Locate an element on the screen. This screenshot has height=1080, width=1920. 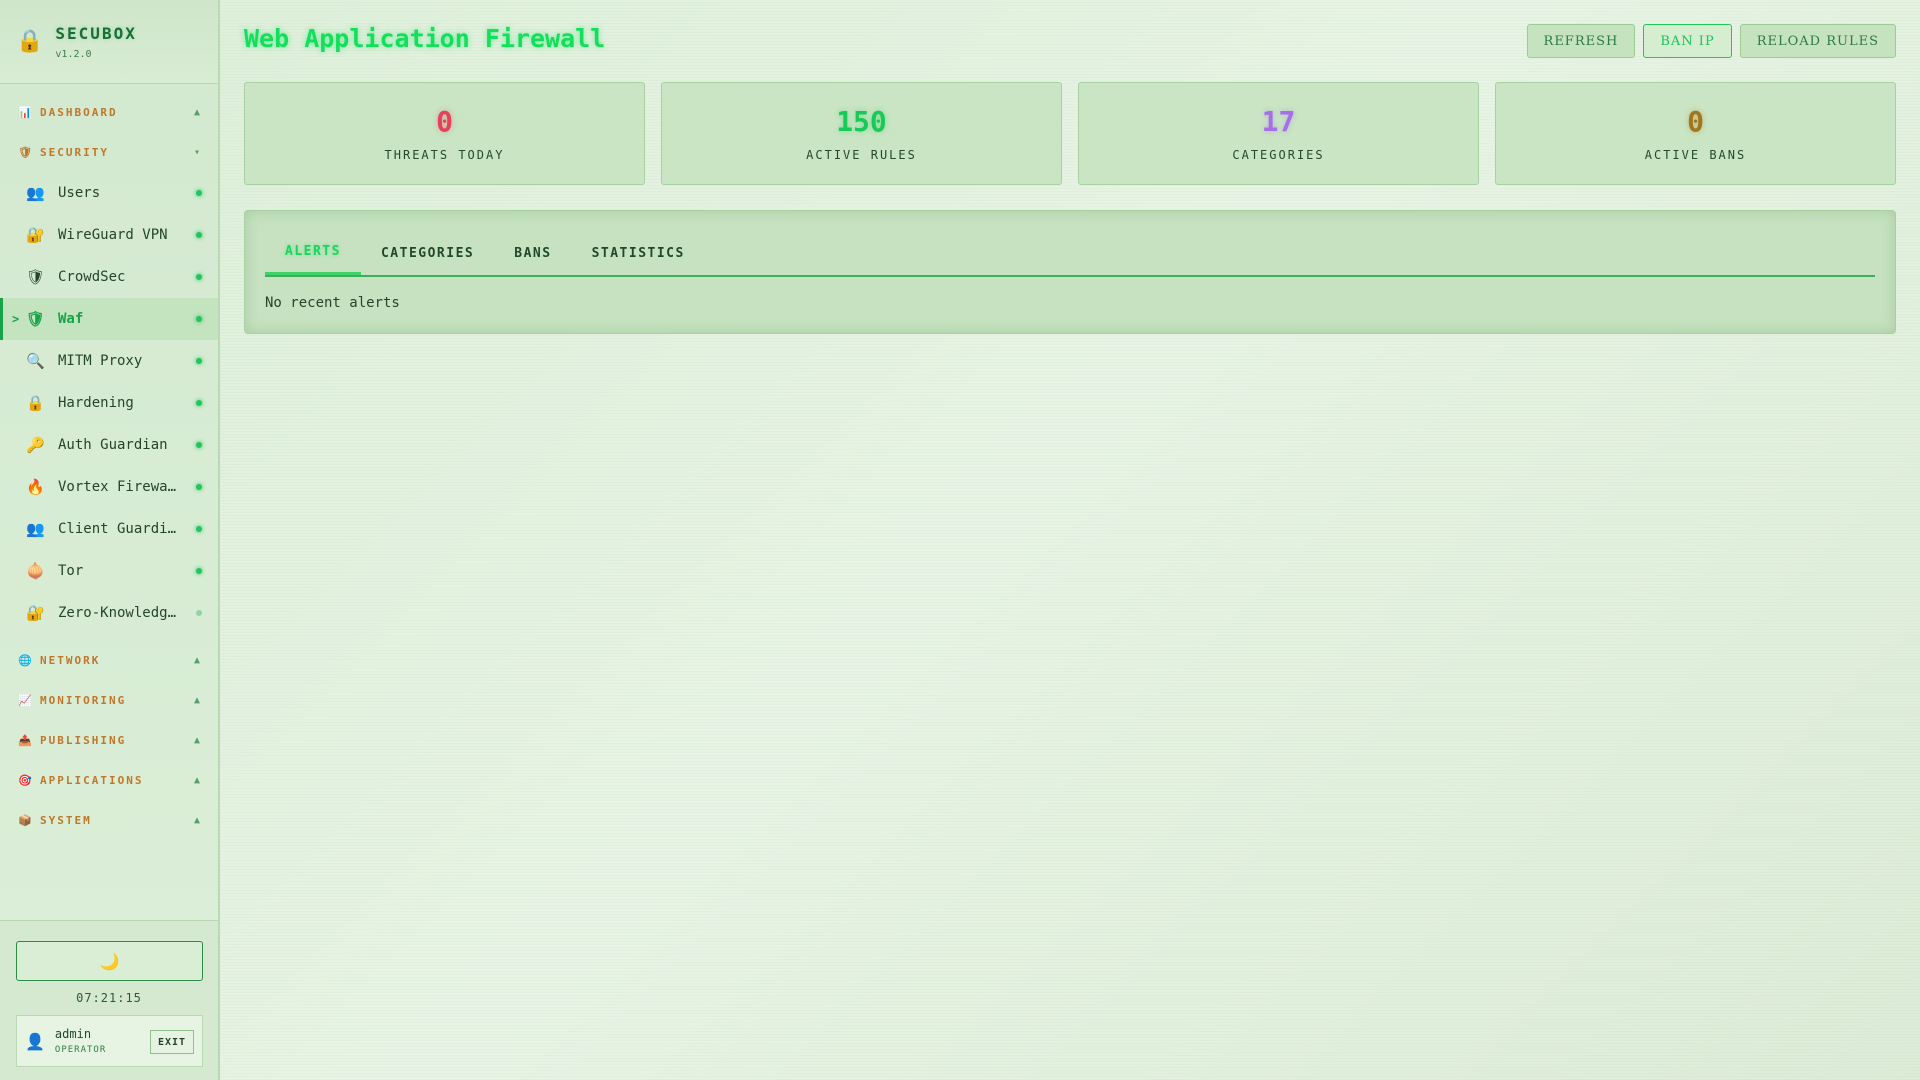
brand: 🔒 SECUBOX v1.2.0 is located at coordinates (109, 42).